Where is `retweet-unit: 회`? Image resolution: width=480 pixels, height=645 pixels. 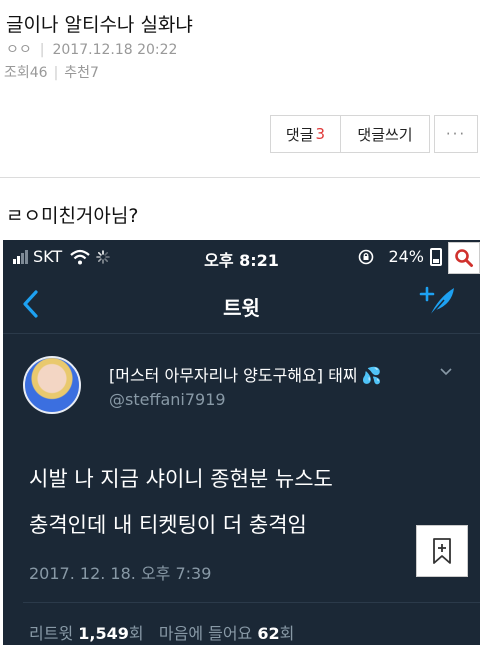 retweet-unit: 회 is located at coordinates (136, 633).